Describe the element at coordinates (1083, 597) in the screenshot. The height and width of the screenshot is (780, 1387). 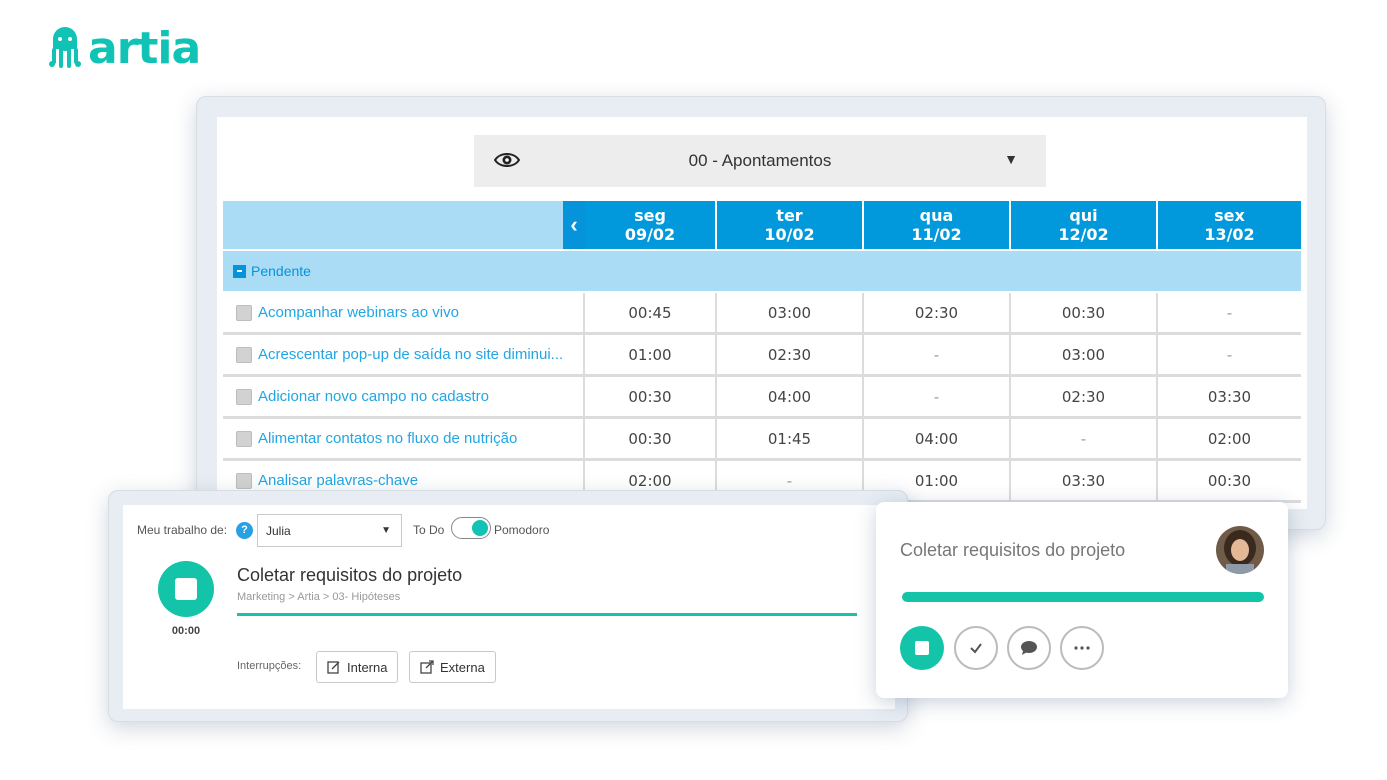
I see `card-progress-bar` at that location.